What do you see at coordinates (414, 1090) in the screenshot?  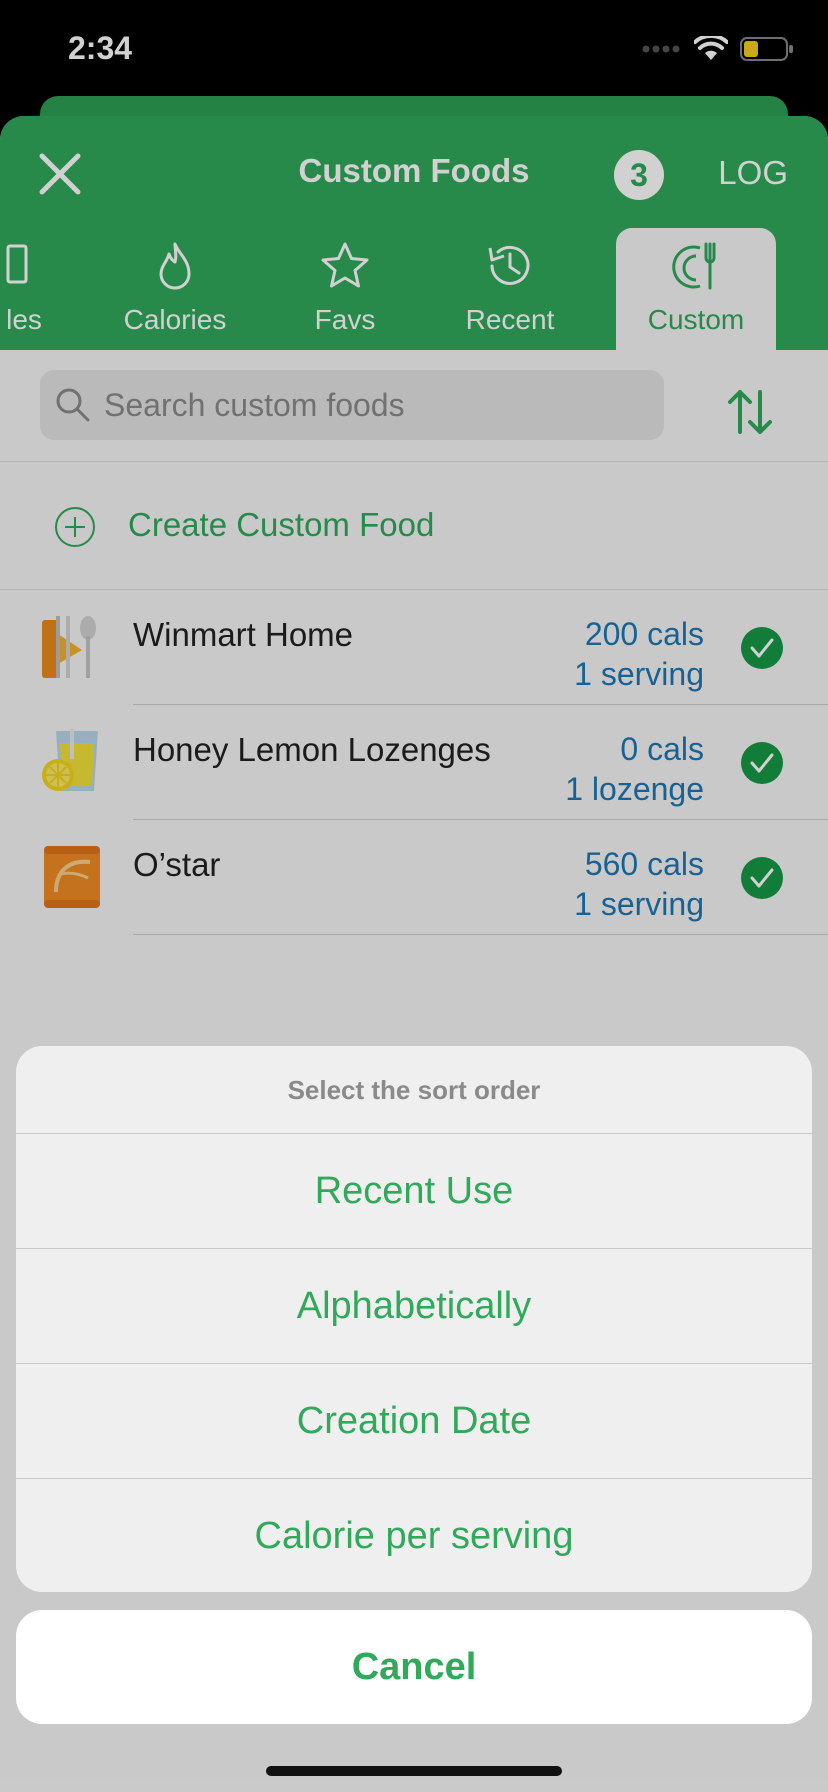 I see `action-sheet-title: Select the sort order` at bounding box center [414, 1090].